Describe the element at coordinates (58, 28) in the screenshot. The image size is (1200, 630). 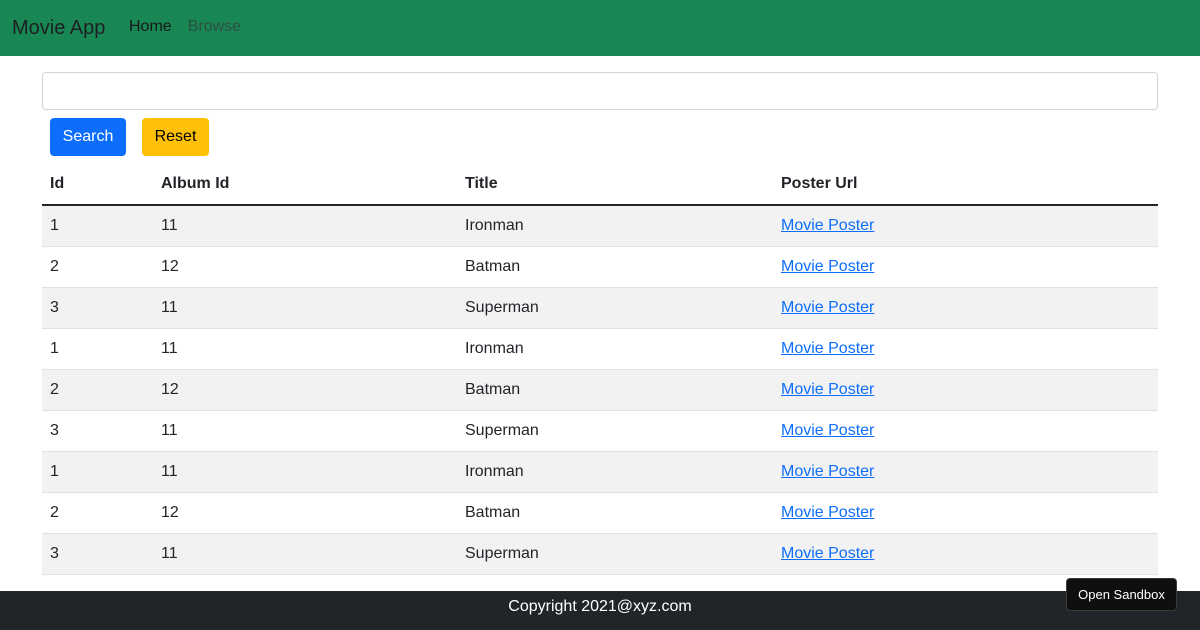
I see `brand-title: Movie App` at that location.